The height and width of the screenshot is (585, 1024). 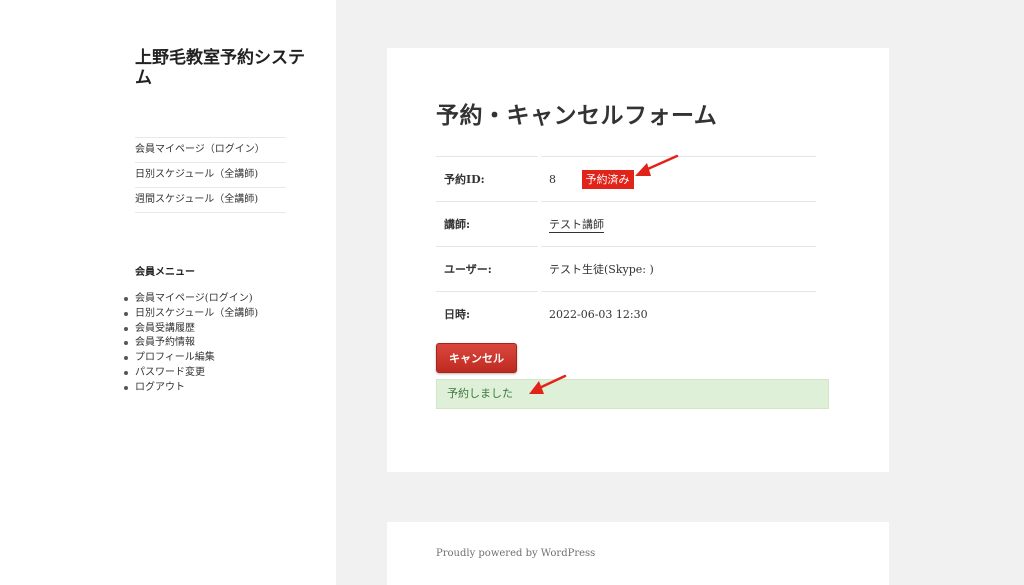 What do you see at coordinates (515, 553) in the screenshot?
I see `powered-by-link: Proudly powered by WordPress` at bounding box center [515, 553].